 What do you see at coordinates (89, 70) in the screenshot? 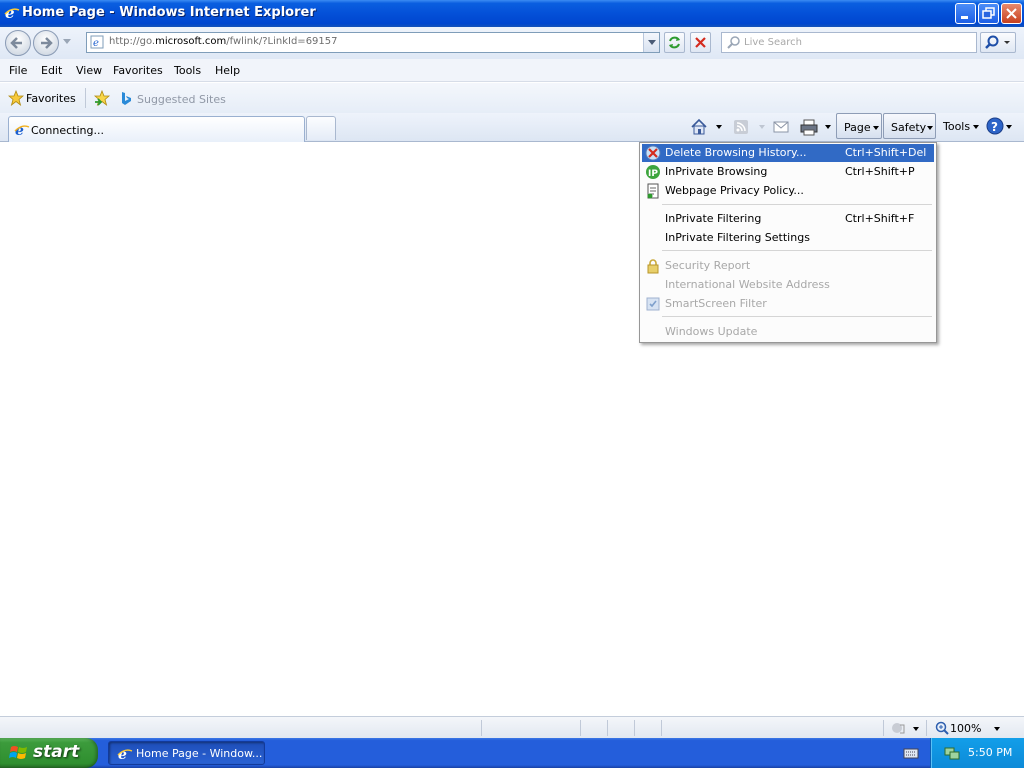
I see `menu-view: View` at bounding box center [89, 70].